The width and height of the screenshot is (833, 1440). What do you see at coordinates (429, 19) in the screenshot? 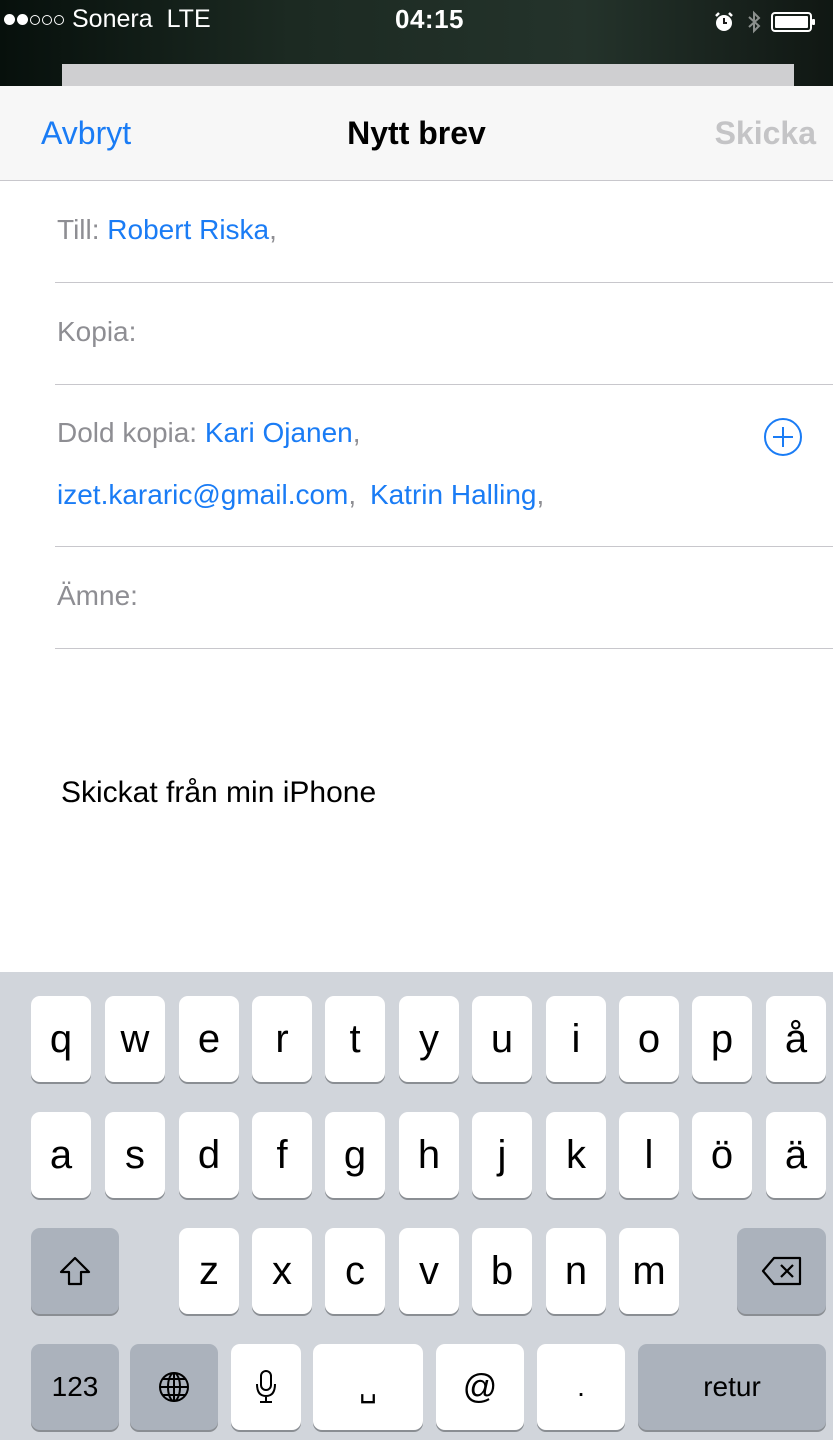
I see `status-time: 04:15` at bounding box center [429, 19].